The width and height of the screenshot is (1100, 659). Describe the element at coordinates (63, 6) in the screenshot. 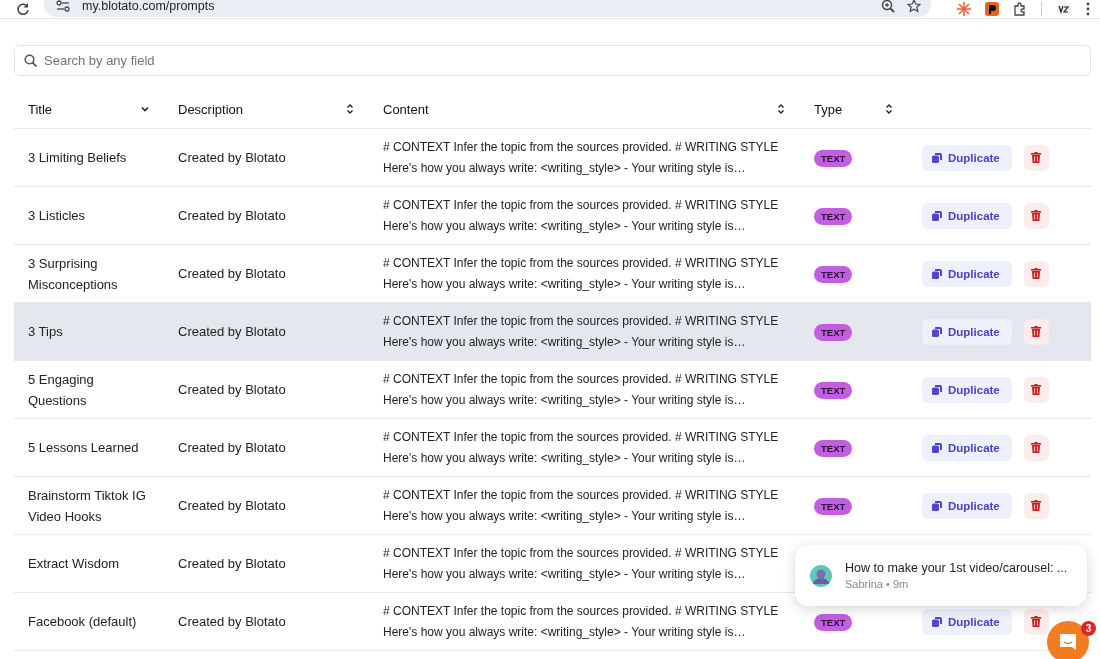

I see `site-settings-icon` at that location.